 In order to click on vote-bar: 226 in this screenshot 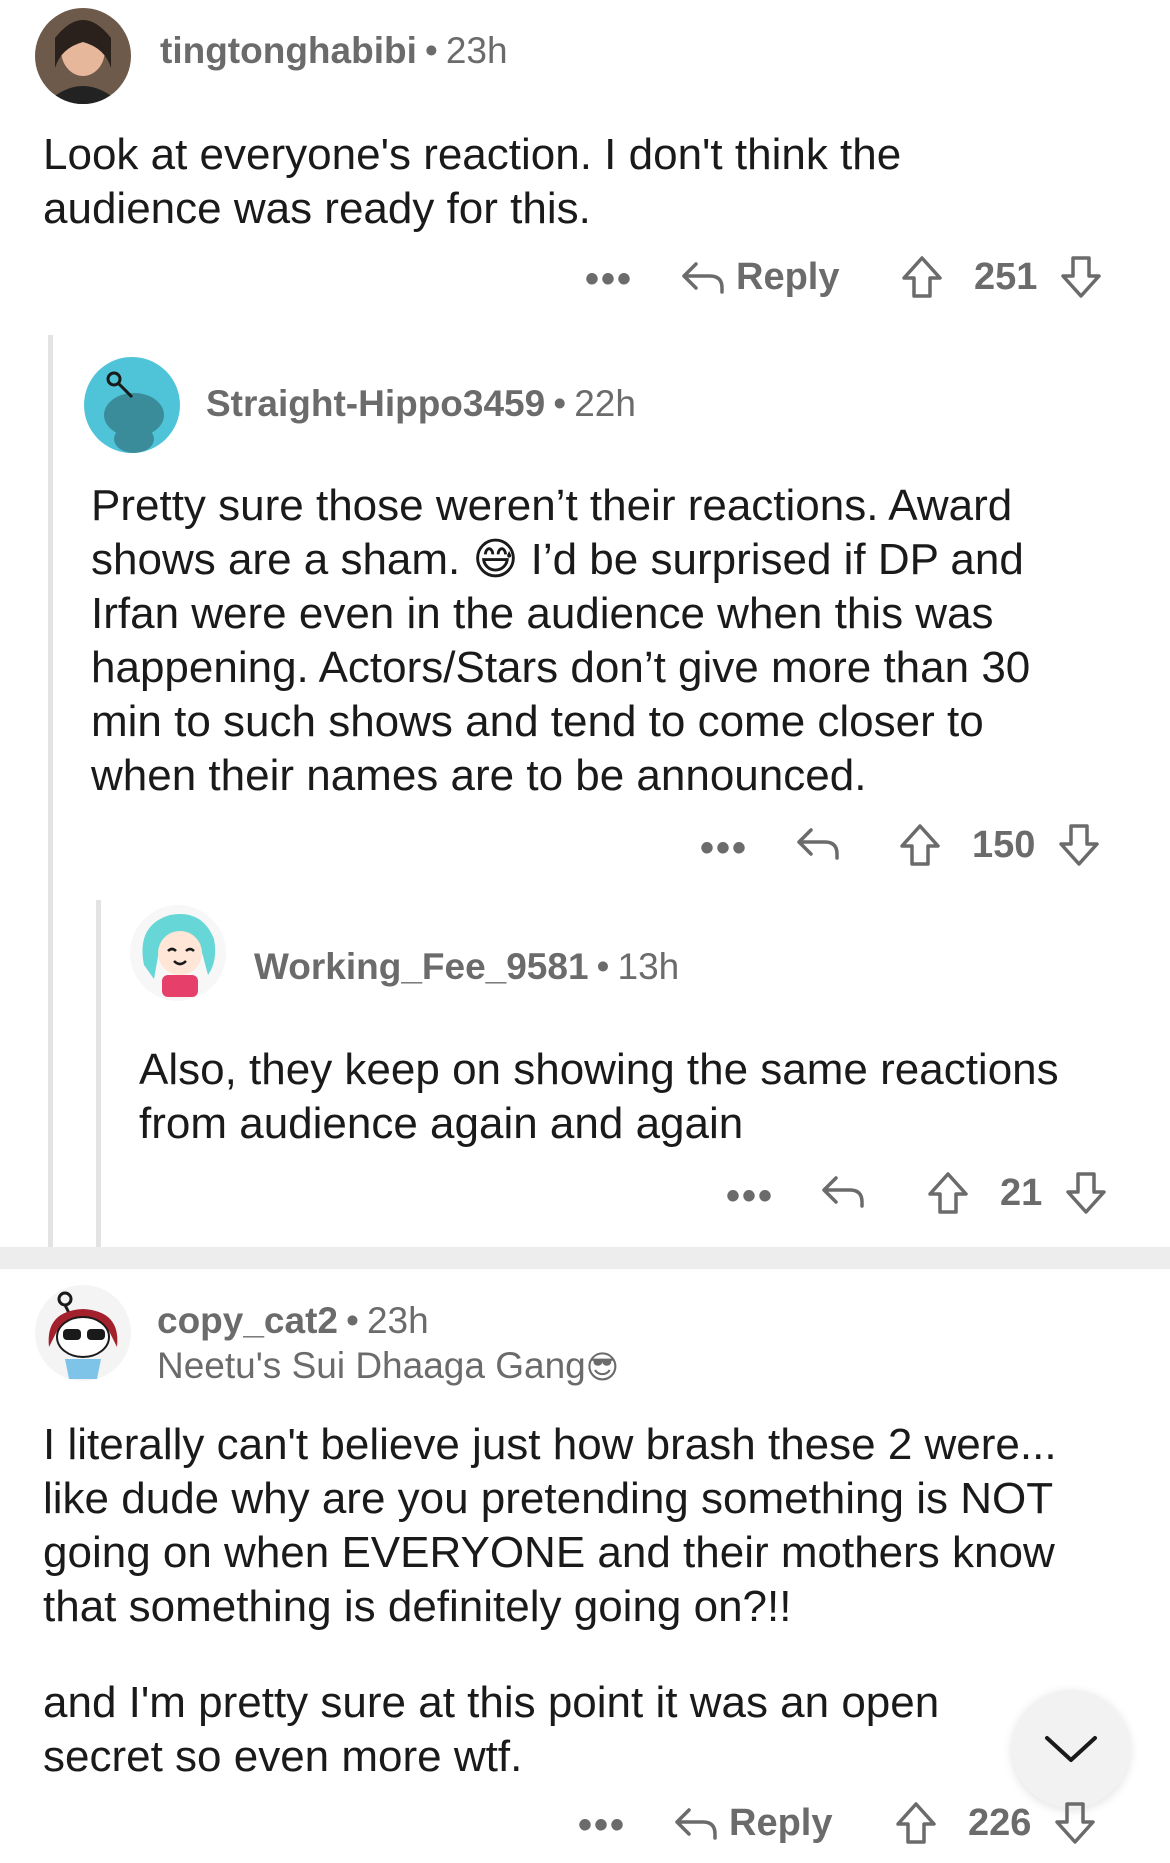, I will do `click(995, 1823)`.